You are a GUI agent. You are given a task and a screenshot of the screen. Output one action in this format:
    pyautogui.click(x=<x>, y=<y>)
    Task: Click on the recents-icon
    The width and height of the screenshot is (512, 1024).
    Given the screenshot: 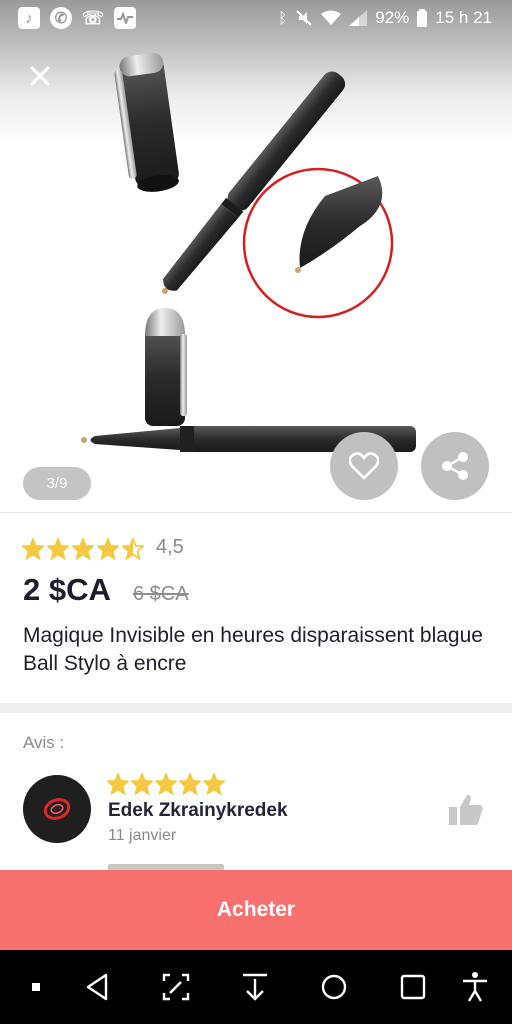 What is the action you would take?
    pyautogui.click(x=413, y=987)
    